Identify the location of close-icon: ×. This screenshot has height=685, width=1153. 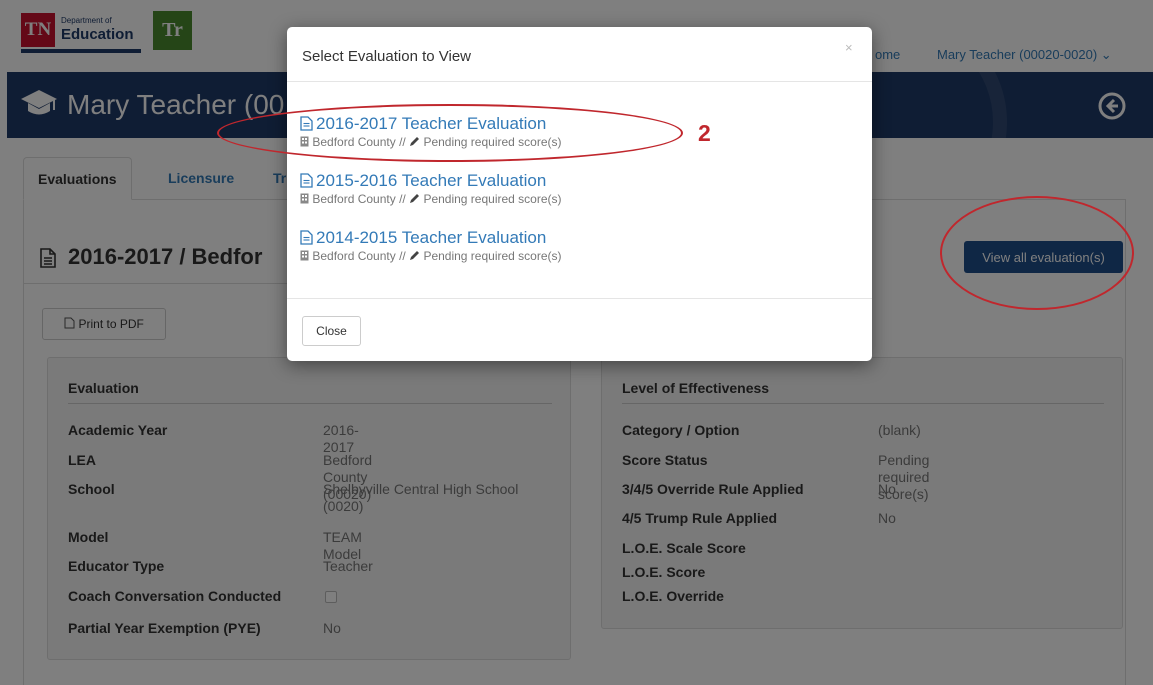
(849, 47).